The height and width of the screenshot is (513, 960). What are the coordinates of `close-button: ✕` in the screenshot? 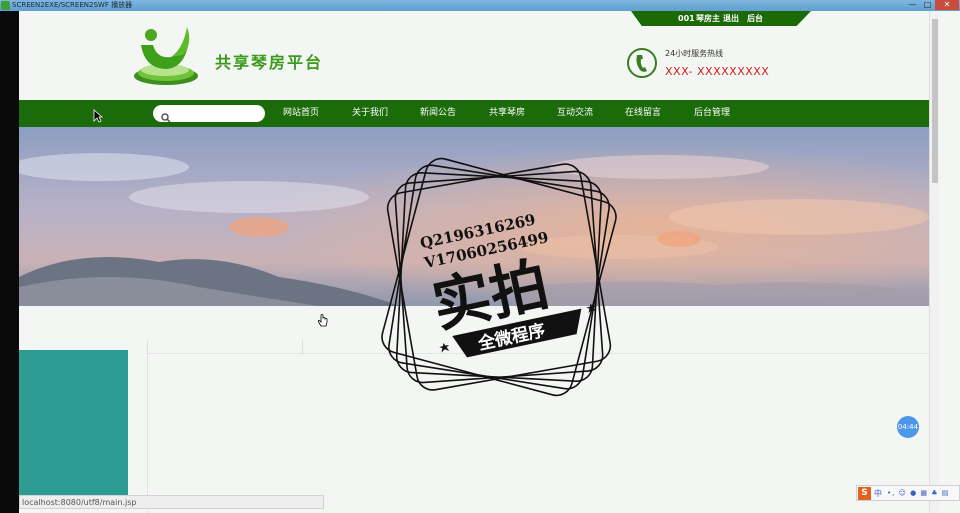 It's located at (947, 5).